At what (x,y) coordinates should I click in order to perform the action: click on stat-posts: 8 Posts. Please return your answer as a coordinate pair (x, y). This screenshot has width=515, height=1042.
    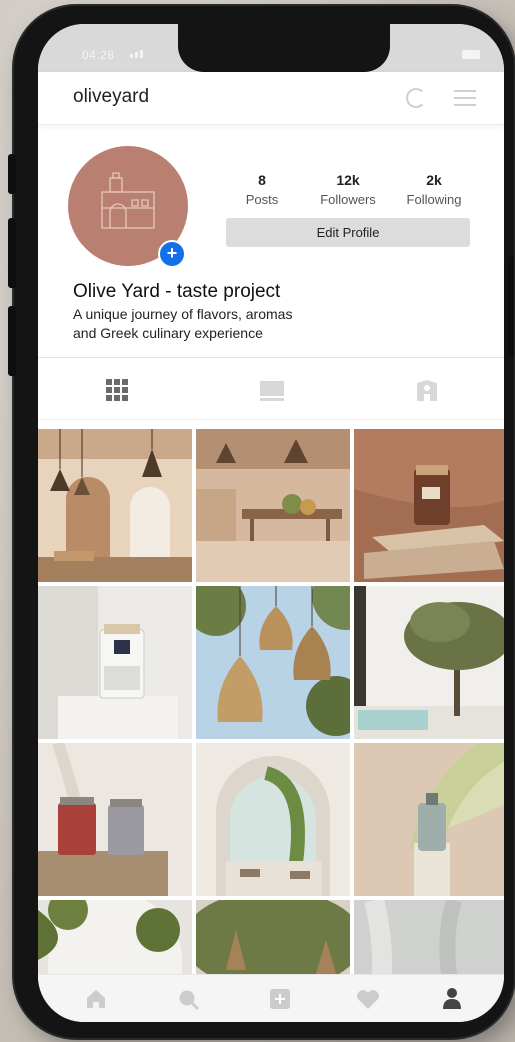
    Looking at the image, I should click on (262, 189).